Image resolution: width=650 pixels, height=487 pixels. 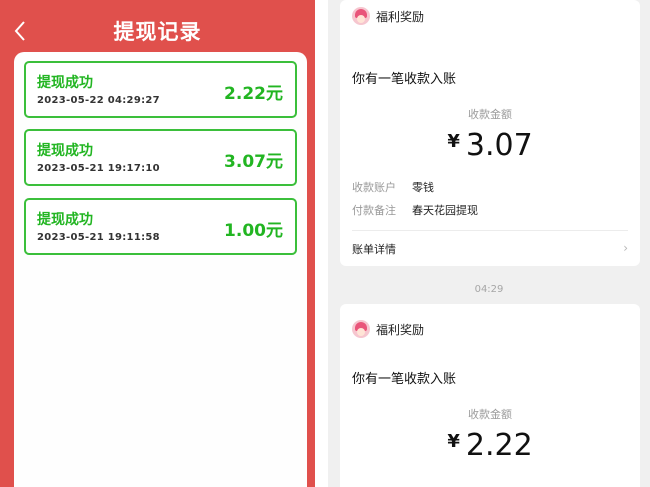 I want to click on divider, so click(x=490, y=230).